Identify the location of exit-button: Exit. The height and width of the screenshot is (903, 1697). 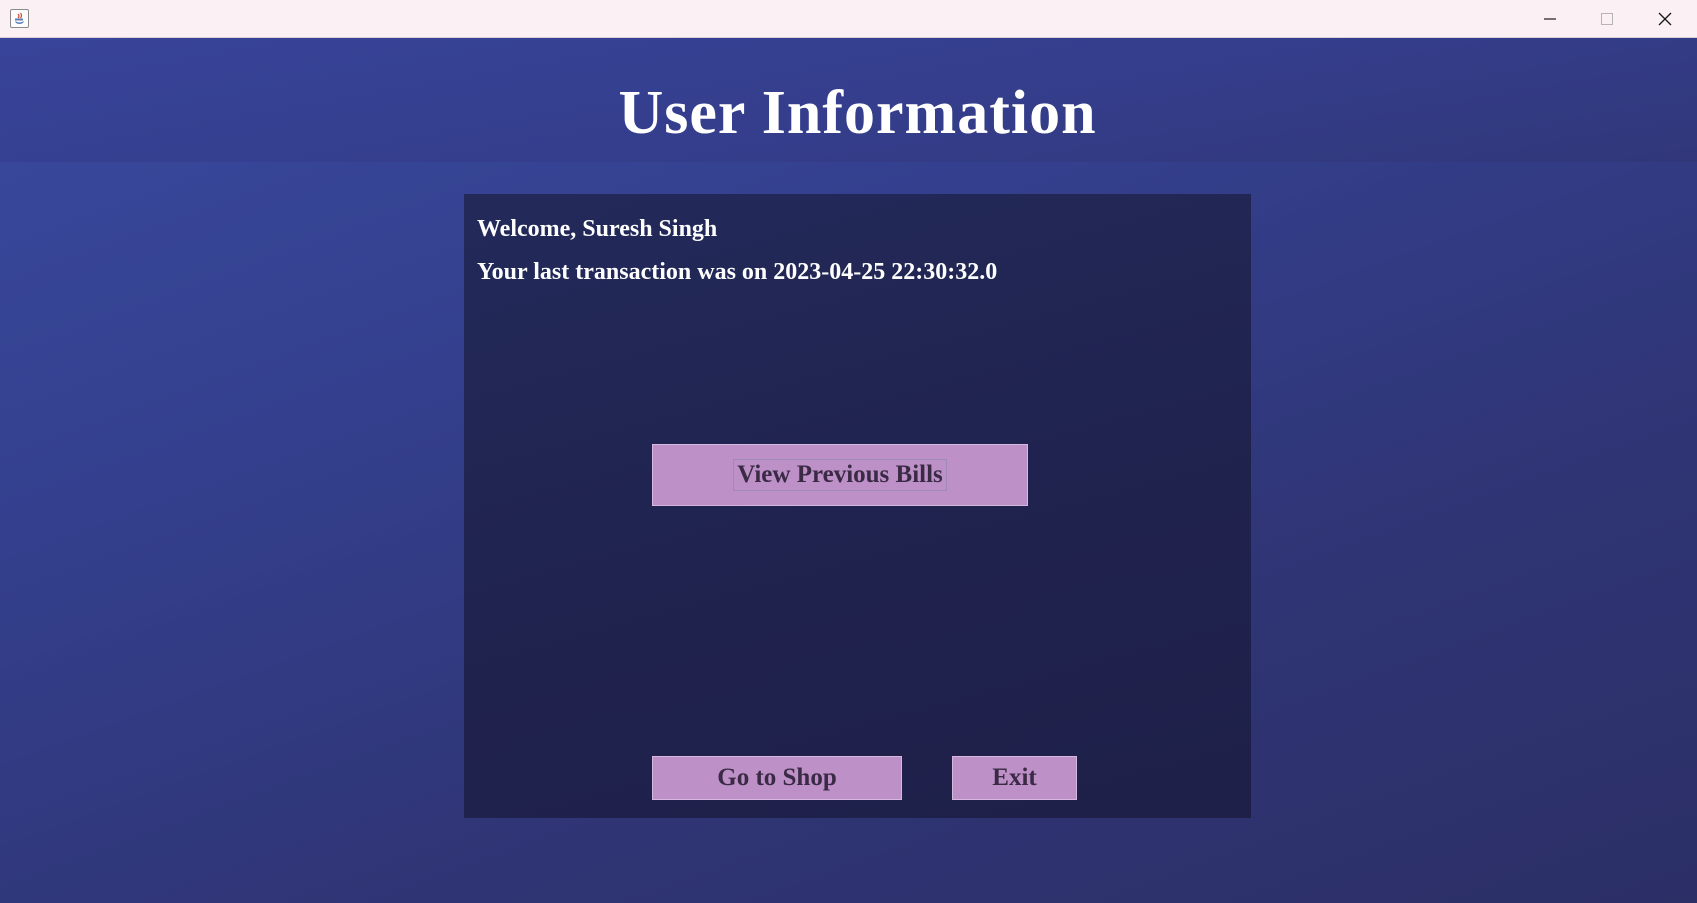
(1014, 778).